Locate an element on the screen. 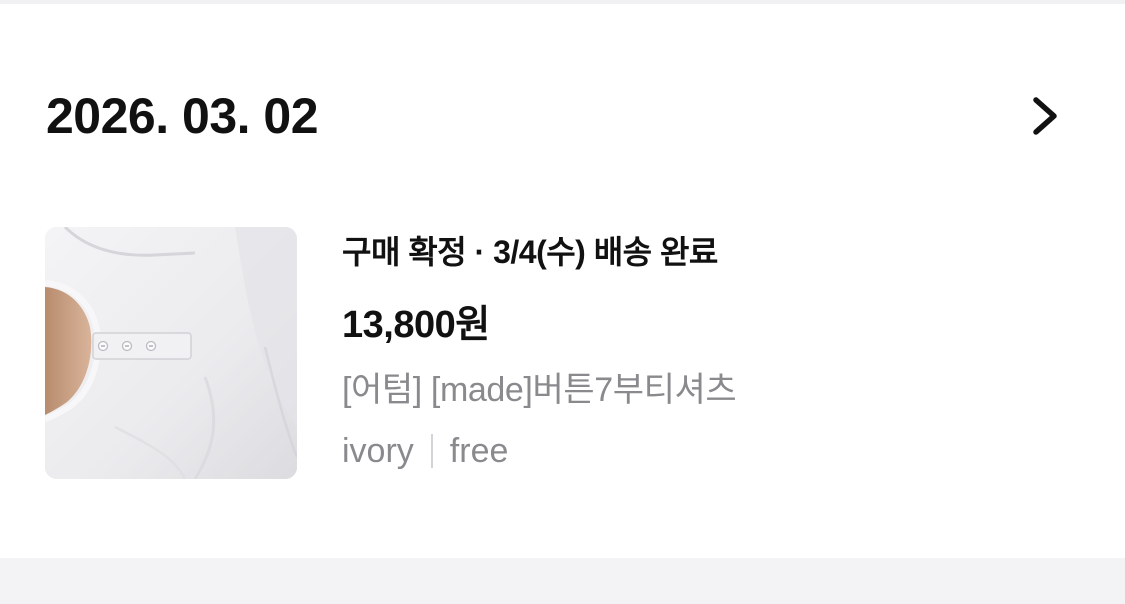  product-photo is located at coordinates (171, 353).